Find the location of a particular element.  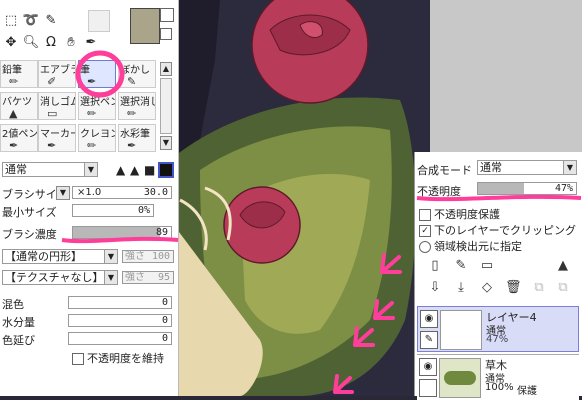

merge-down-icon: ⤓ is located at coordinates (461, 288).